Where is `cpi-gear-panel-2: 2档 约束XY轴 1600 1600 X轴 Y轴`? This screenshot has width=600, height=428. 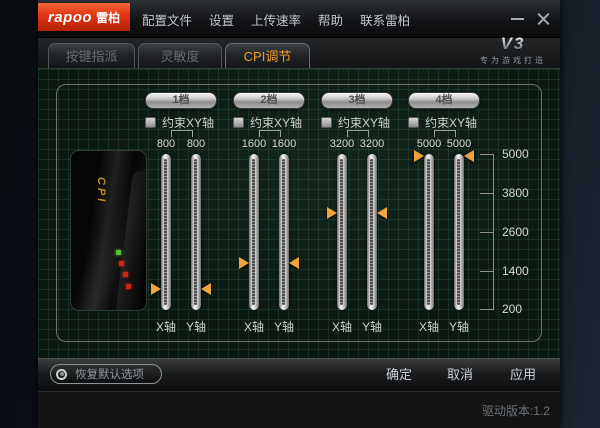 cpi-gear-panel-2: 2档 约束XY轴 1600 1600 X轴 Y轴 is located at coordinates (269, 214).